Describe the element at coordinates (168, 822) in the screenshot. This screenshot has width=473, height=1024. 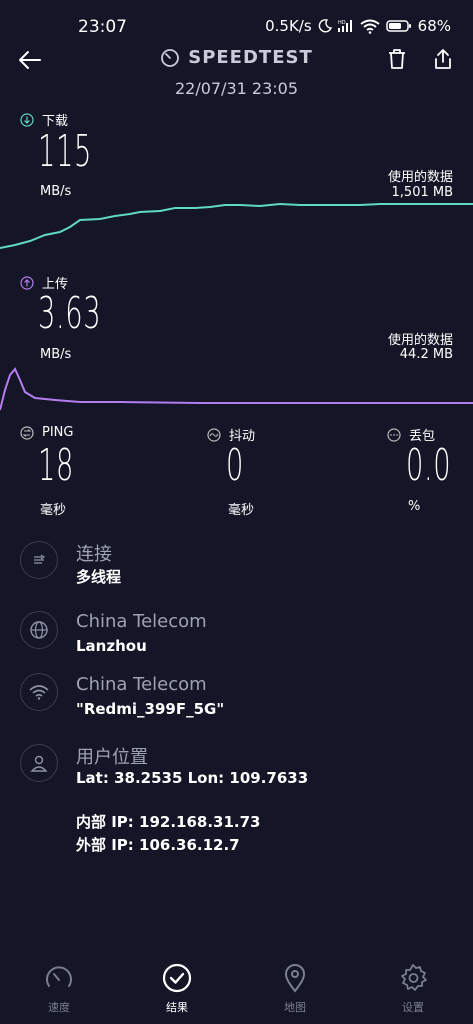
I see `internal-ip: 内部 IP: 192.168.31.73` at that location.